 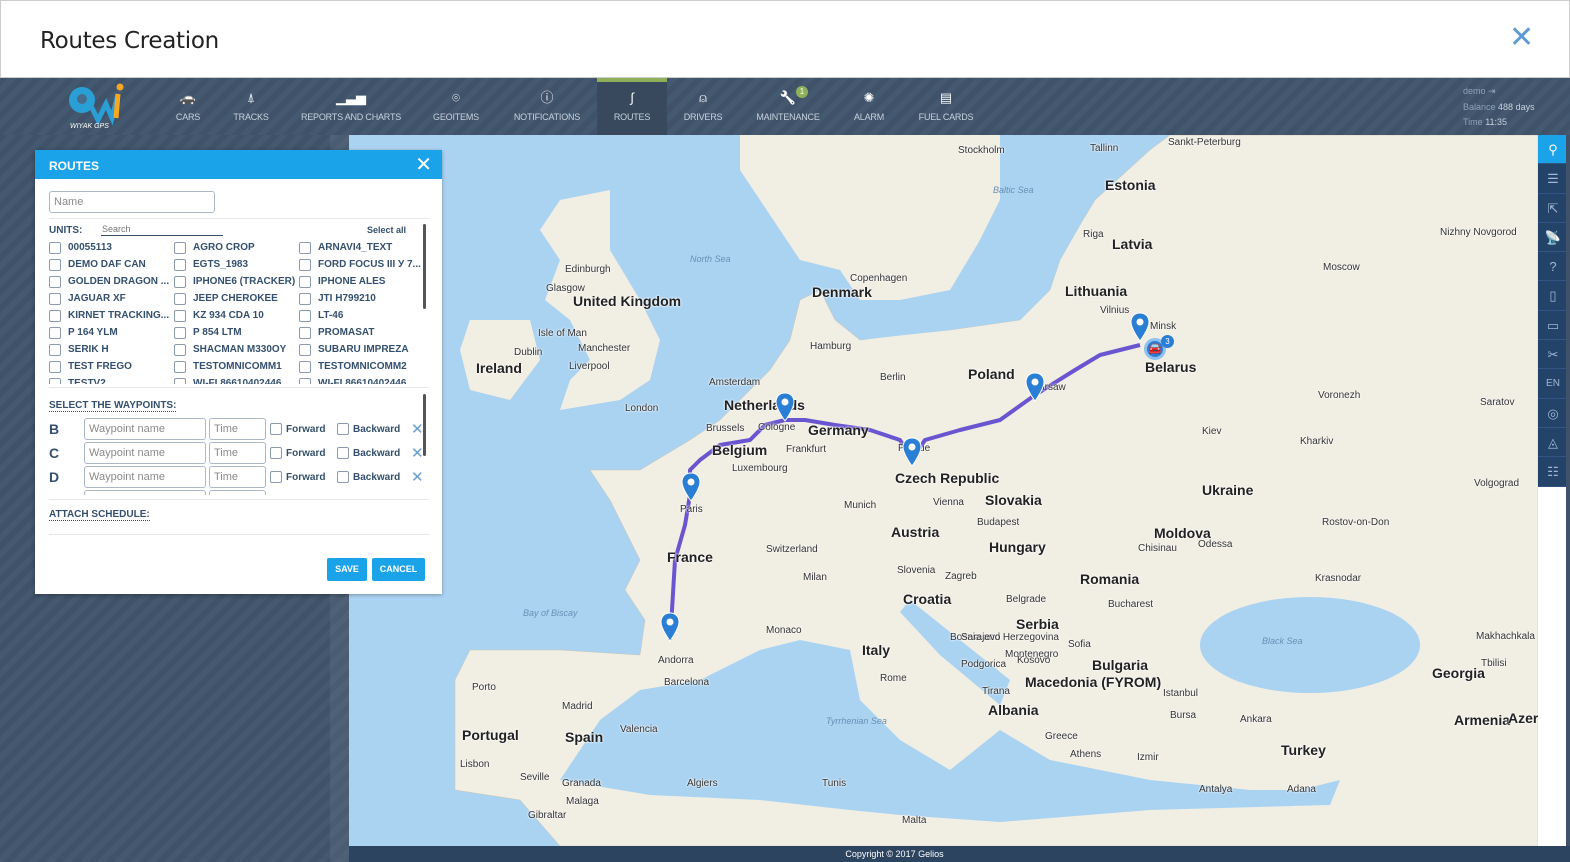 What do you see at coordinates (99, 515) in the screenshot?
I see `attach-schedule-label: ATTACH SCHEDULE:` at bounding box center [99, 515].